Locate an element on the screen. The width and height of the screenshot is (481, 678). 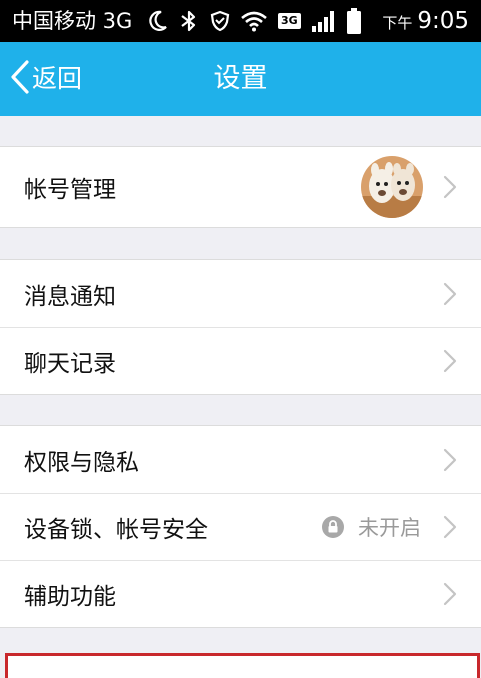
clock: 下午 9:05 is located at coordinates (425, 21).